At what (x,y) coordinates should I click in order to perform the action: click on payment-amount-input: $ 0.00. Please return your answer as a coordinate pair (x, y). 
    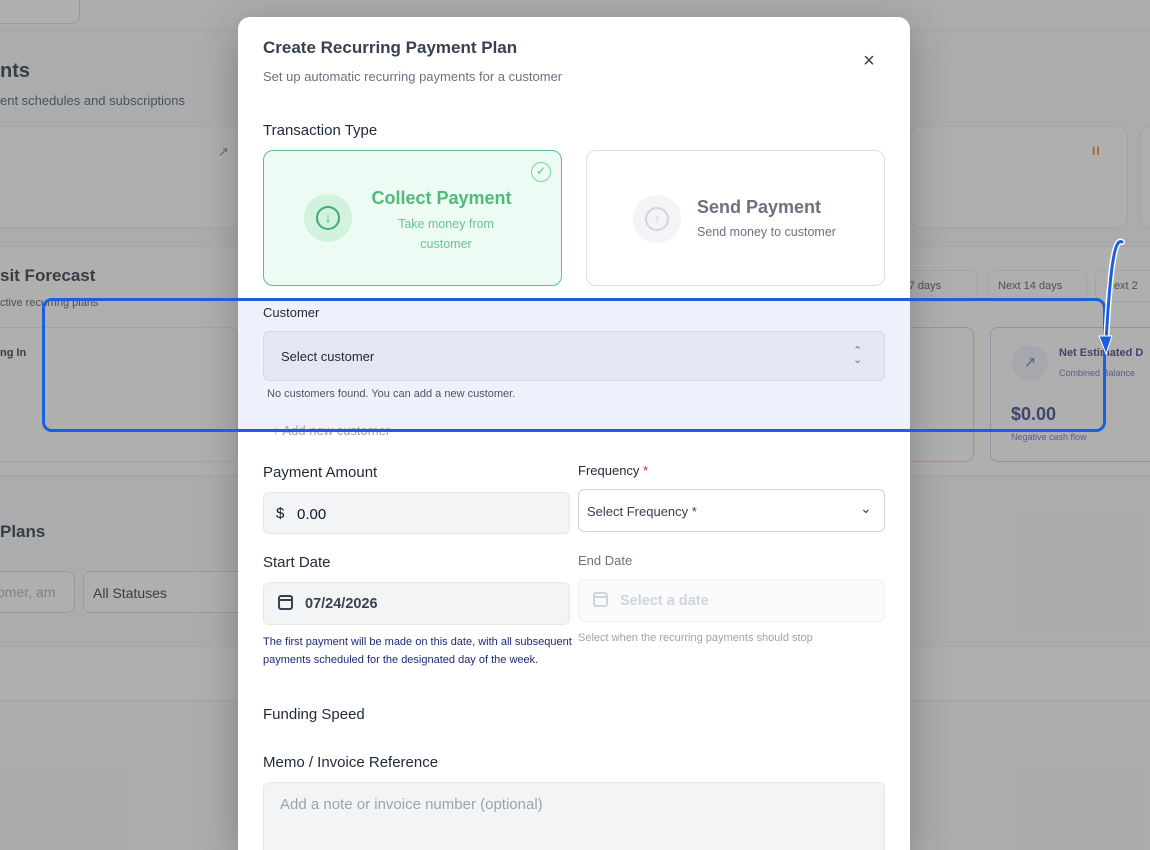
    Looking at the image, I should click on (416, 513).